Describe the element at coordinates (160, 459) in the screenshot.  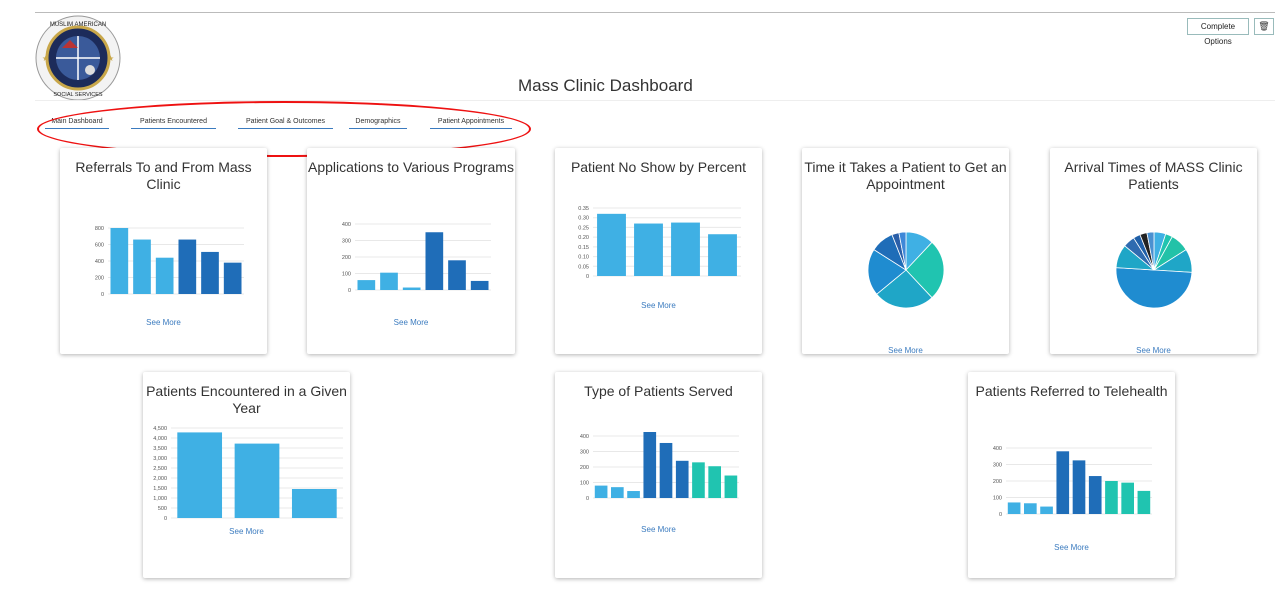
I see `y-tick-label: 3,000` at that location.